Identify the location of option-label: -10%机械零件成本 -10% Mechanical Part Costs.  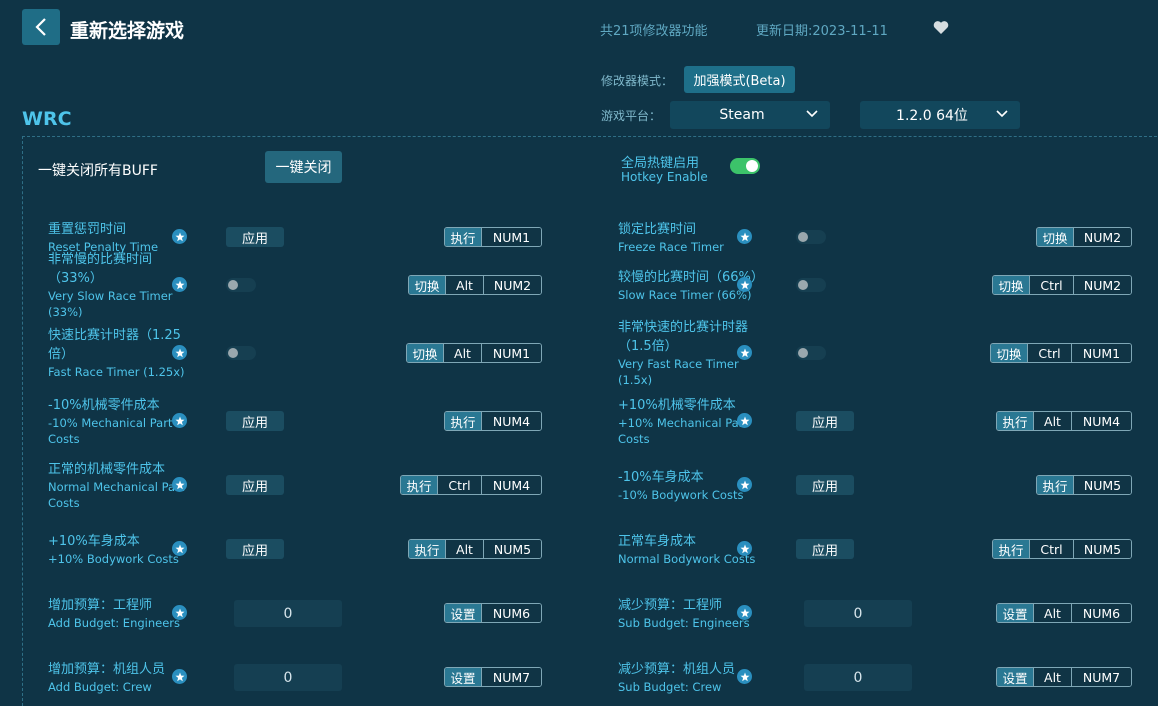
(118, 421).